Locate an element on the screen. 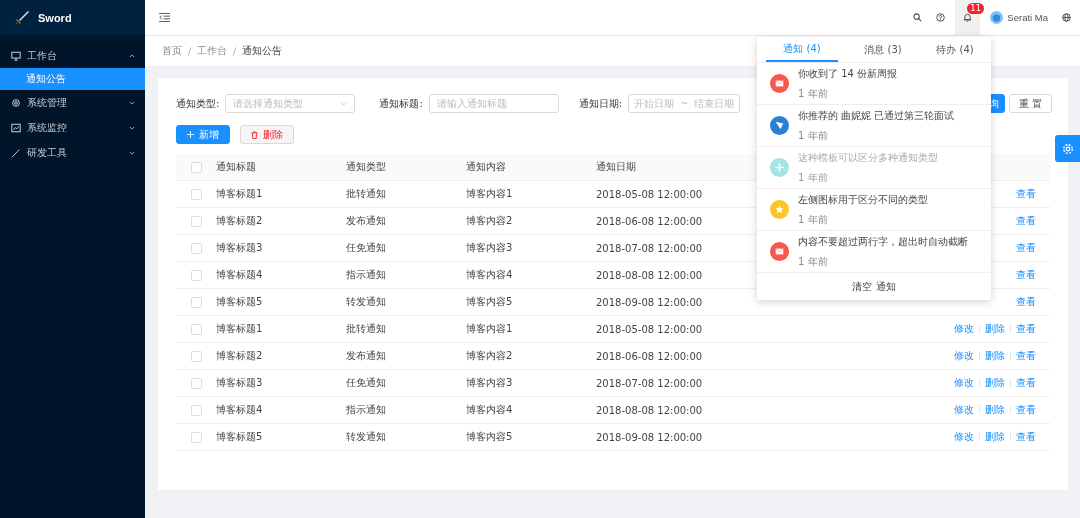 This screenshot has width=1080, height=518. notification-text: 这种模板可以区分多种通知类型 is located at coordinates (868, 157).